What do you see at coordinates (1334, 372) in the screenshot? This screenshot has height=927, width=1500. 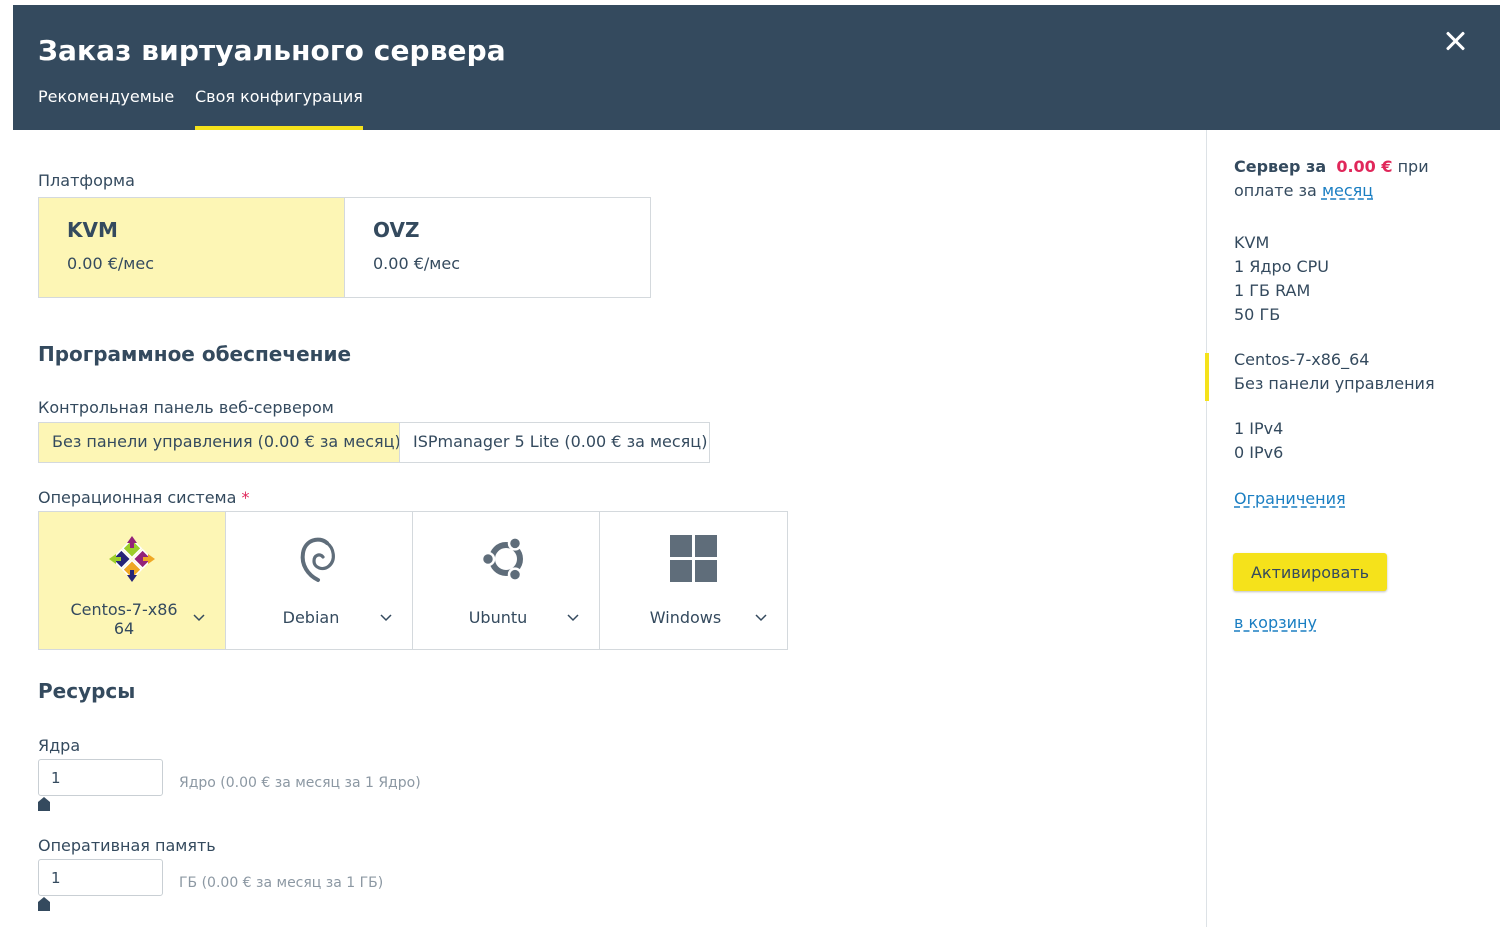 I see `summary-software: Centos-7-x86_64 Без панели управления` at bounding box center [1334, 372].